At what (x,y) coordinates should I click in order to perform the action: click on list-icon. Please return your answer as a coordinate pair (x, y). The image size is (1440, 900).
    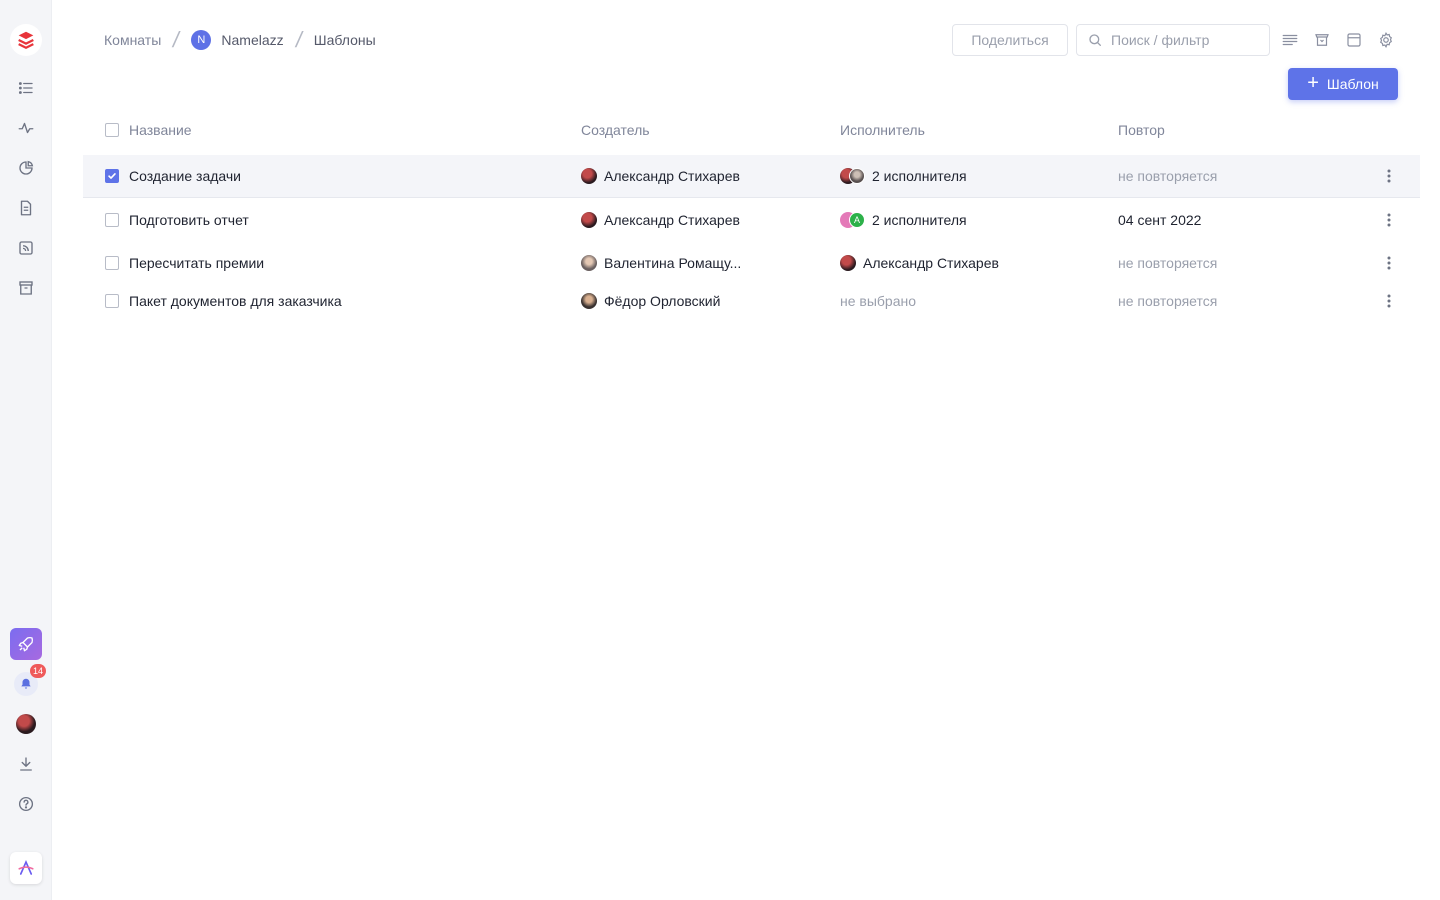
    Looking at the image, I should click on (26, 88).